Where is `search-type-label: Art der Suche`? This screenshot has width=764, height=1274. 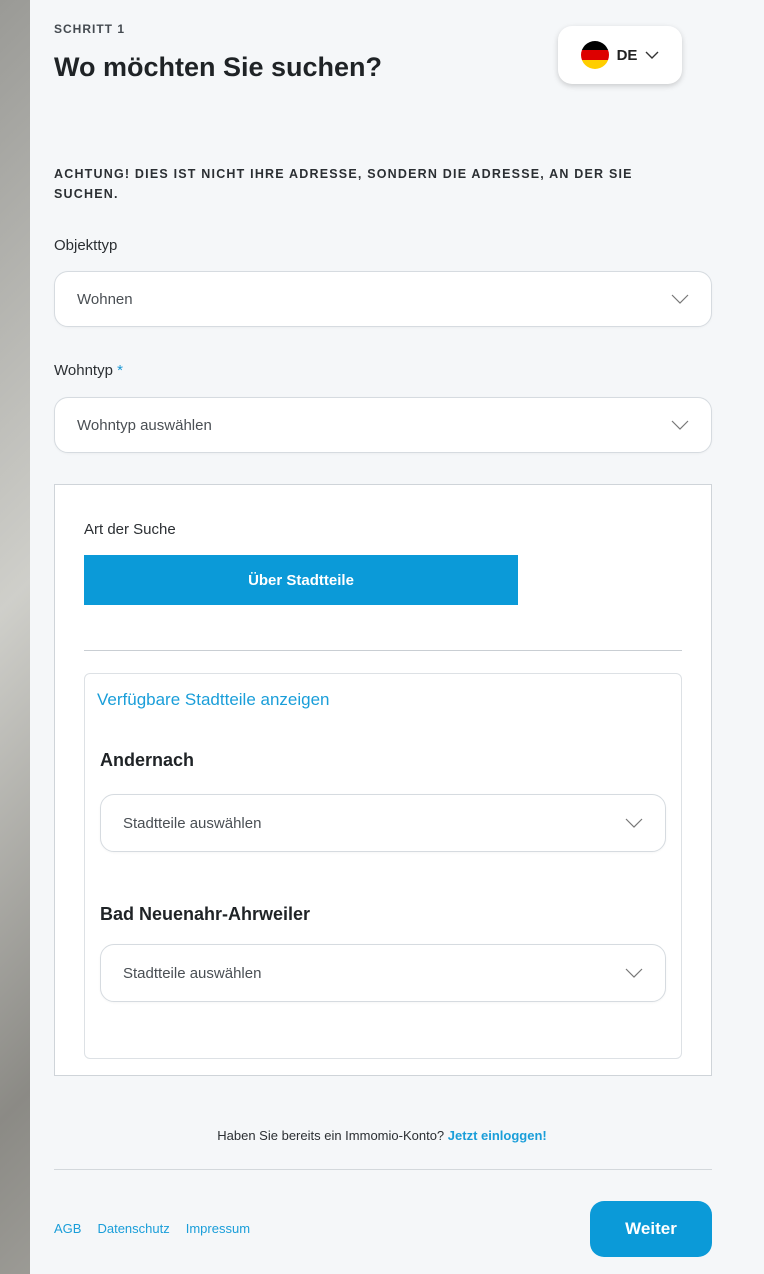
search-type-label: Art der Suche is located at coordinates (130, 529).